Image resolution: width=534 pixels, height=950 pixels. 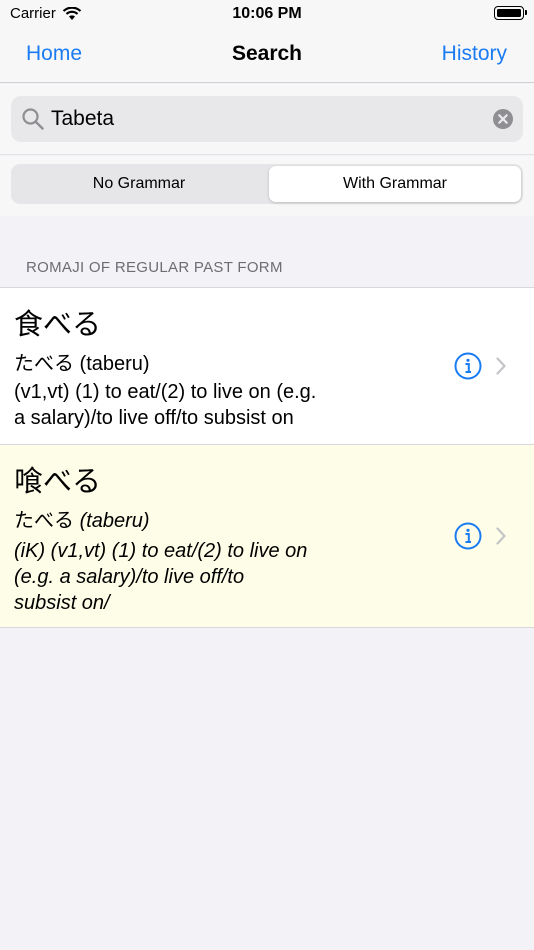 I want to click on entry-reading-kana: たべる, so click(x=44, y=521).